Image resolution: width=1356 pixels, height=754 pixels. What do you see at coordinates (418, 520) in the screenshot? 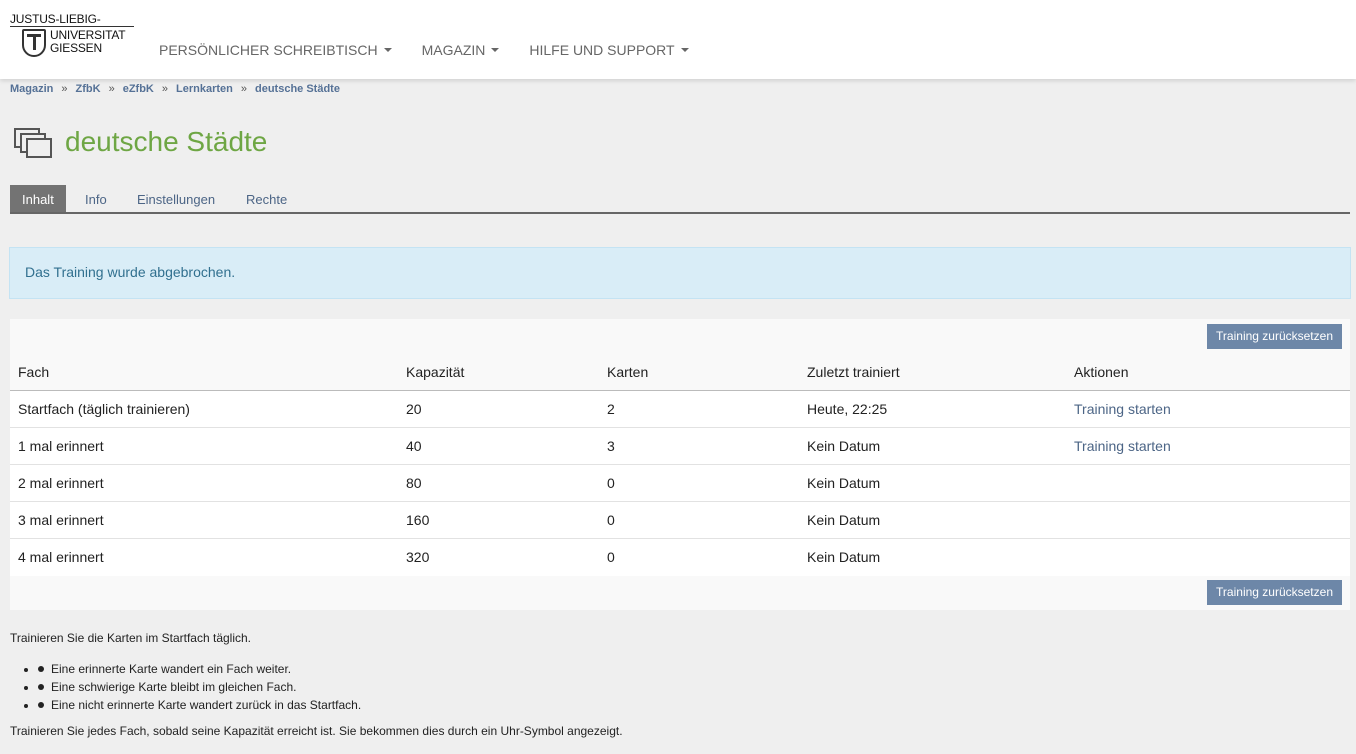
I see `cell-kapazitaet: 160` at bounding box center [418, 520].